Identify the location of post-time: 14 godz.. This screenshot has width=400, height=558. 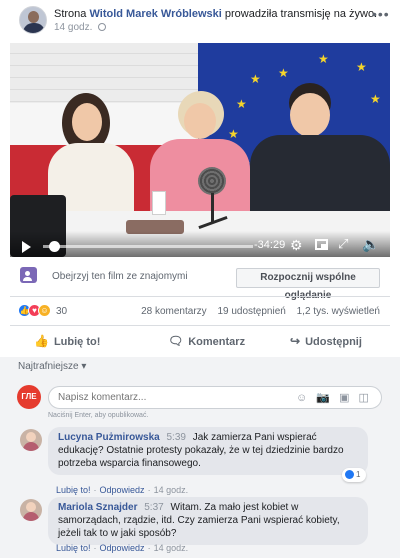
(73, 27).